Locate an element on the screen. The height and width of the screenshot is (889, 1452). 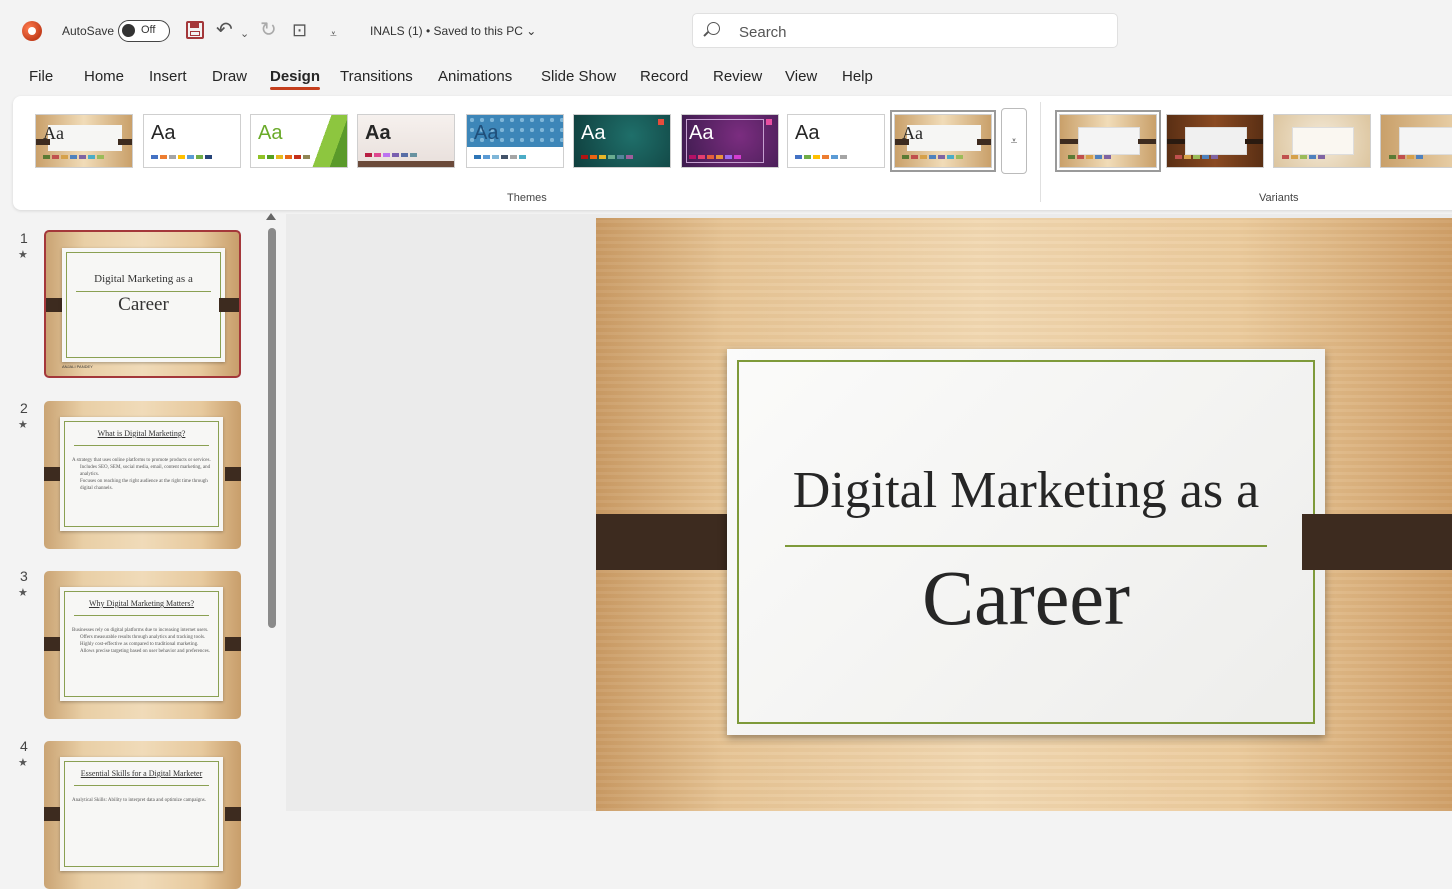
theme-pattern: Aa is located at coordinates (515, 141).